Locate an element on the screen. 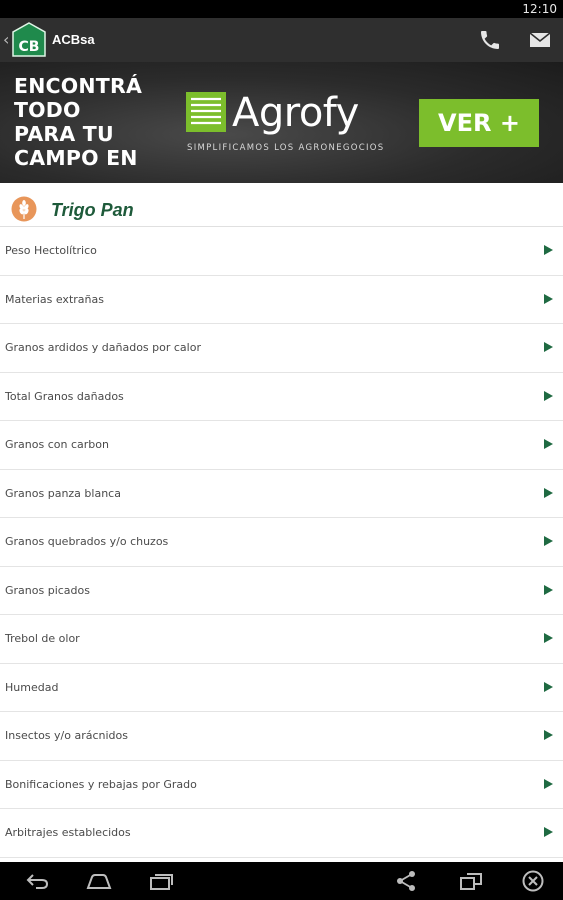 The image size is (563, 900). list-item-label: Peso Hectolítrico is located at coordinates (51, 250).